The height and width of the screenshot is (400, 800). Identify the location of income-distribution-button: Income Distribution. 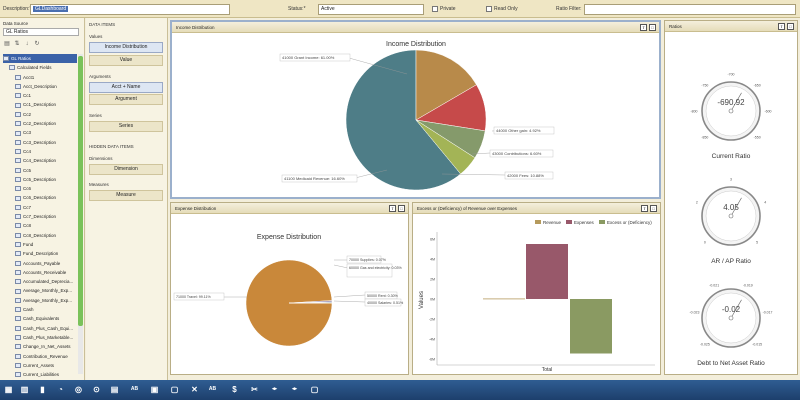
(126, 47).